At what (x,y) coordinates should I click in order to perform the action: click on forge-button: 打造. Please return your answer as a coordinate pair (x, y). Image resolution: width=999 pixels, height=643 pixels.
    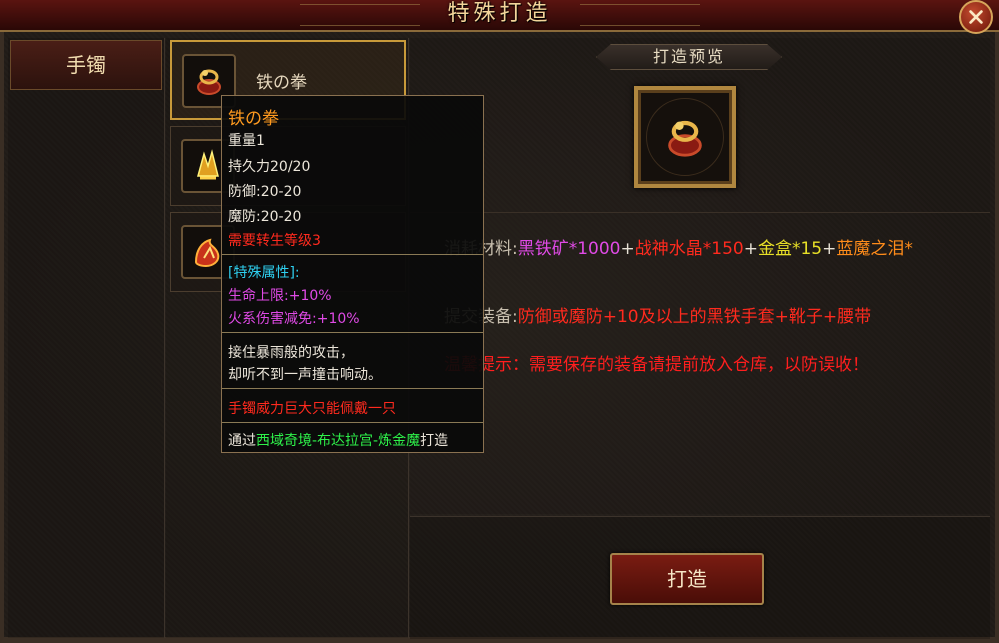
    Looking at the image, I should click on (687, 579).